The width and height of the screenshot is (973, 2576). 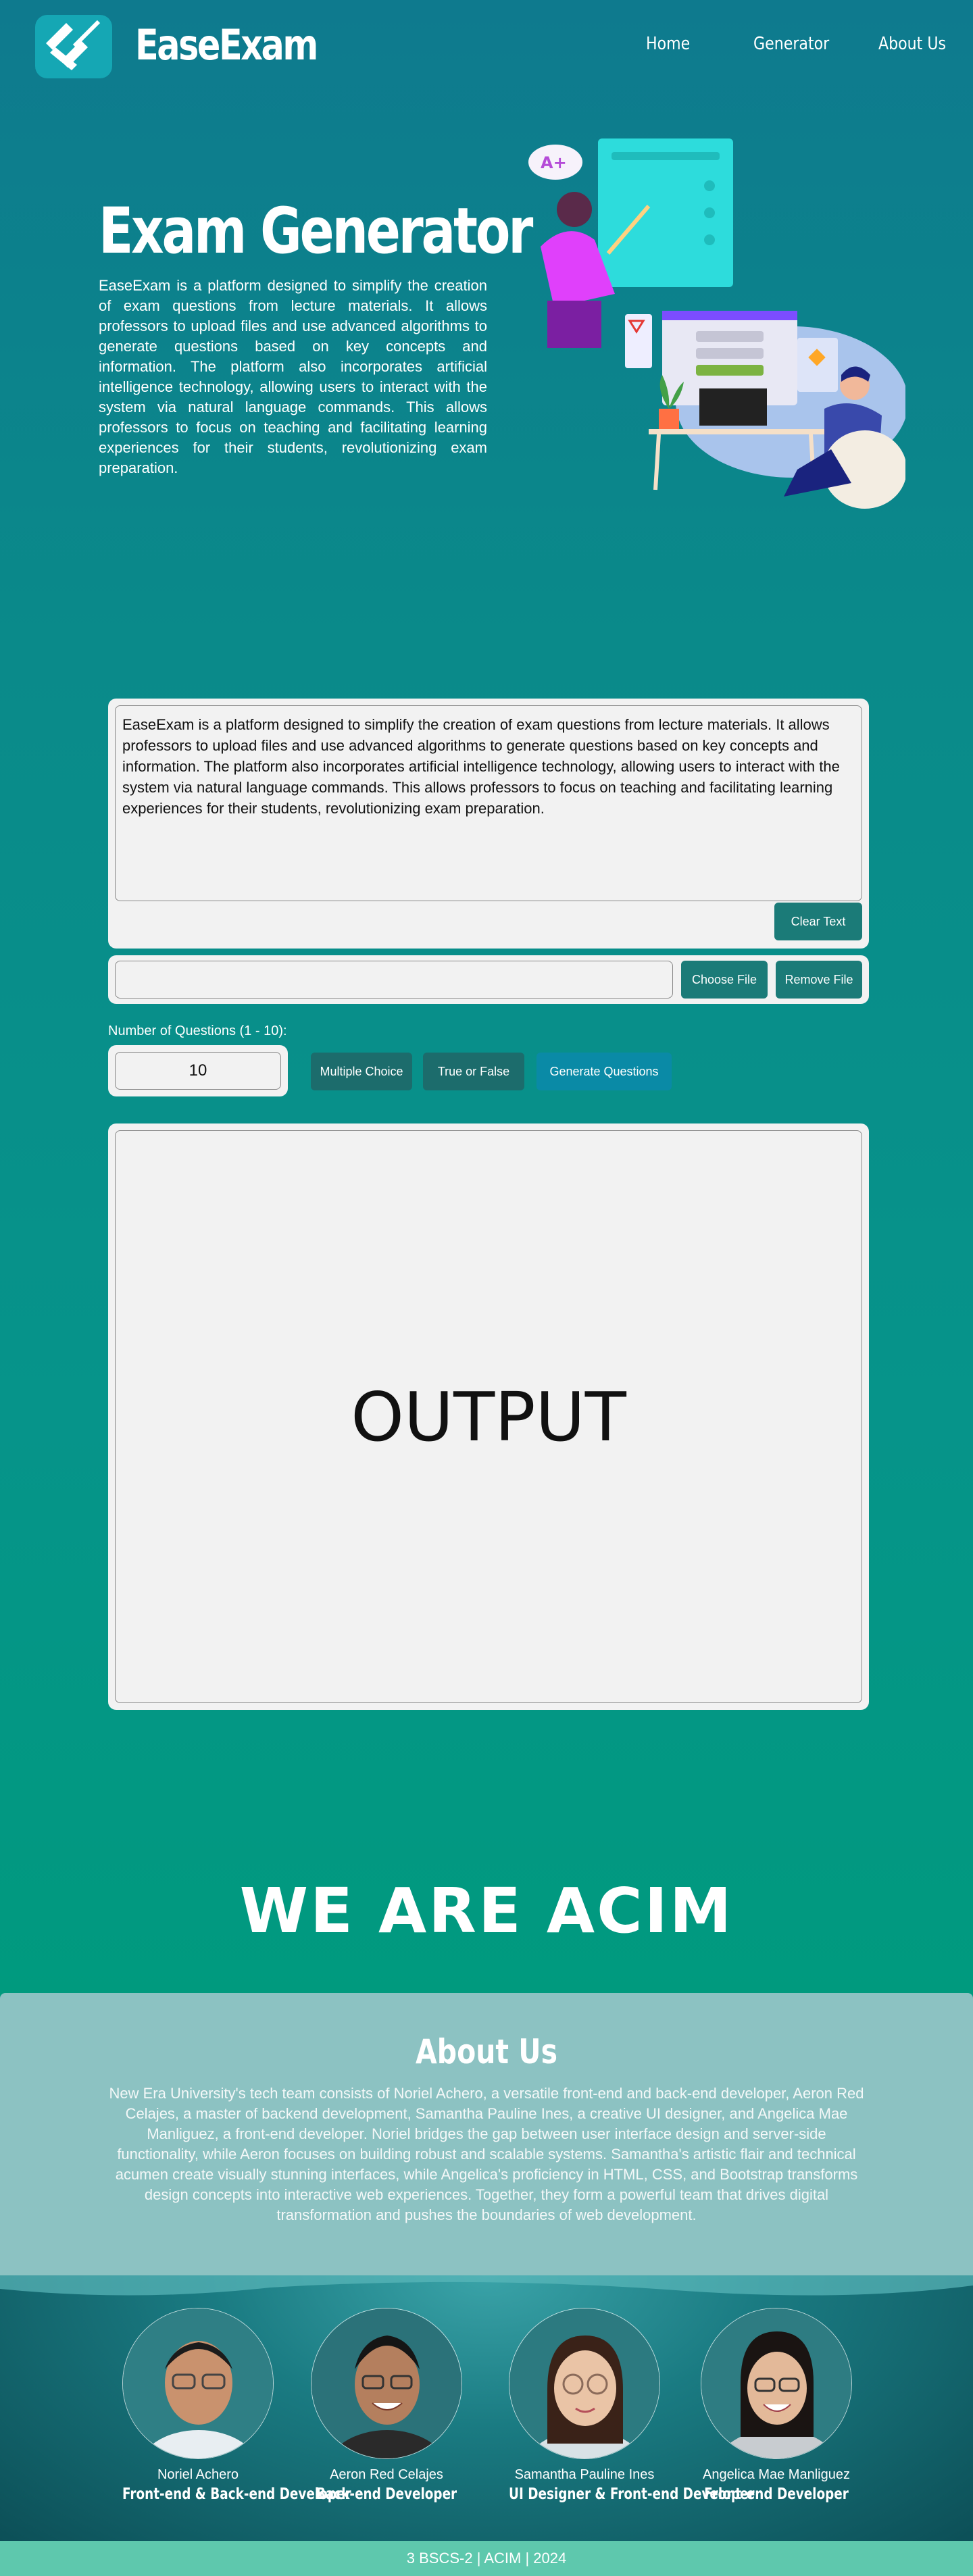 I want to click on footer: 3 BSCS-2 | ACIM | 2024, so click(x=487, y=2558).